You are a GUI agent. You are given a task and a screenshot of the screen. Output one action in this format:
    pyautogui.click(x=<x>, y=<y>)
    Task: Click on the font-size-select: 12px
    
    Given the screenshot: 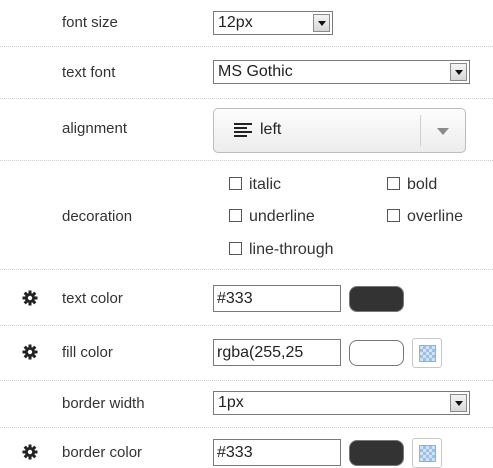 What is the action you would take?
    pyautogui.click(x=273, y=23)
    